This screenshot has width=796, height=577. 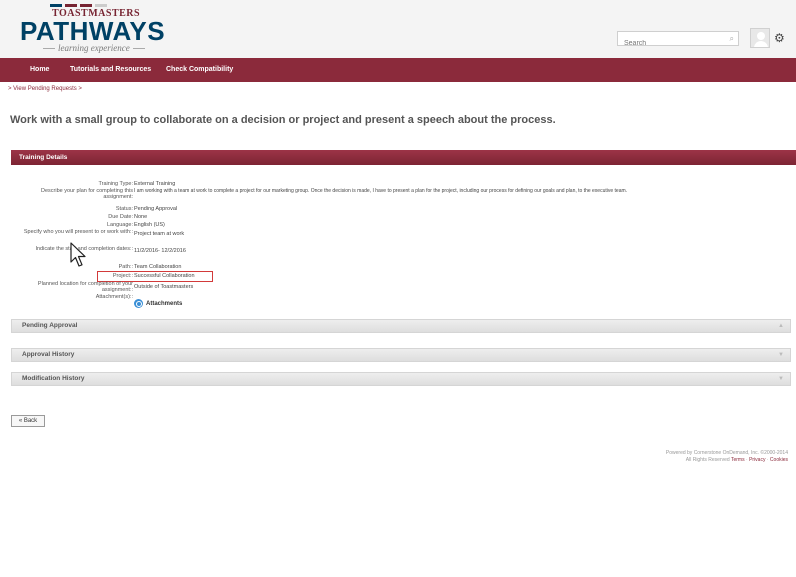 I want to click on attachments-label: Attachments, so click(x=164, y=303).